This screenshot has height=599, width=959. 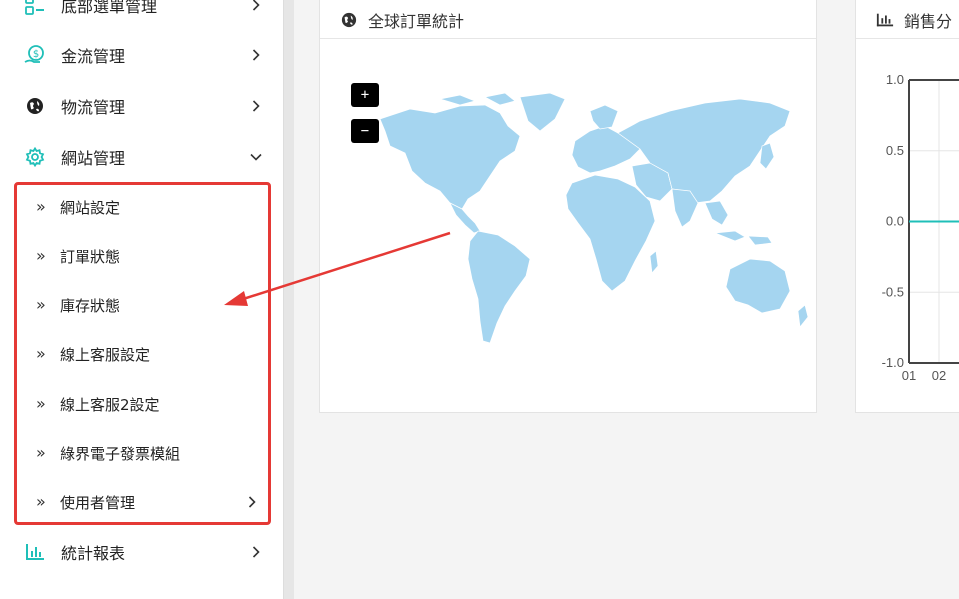 I want to click on sub-item-label: 使用者管理, so click(x=98, y=502).